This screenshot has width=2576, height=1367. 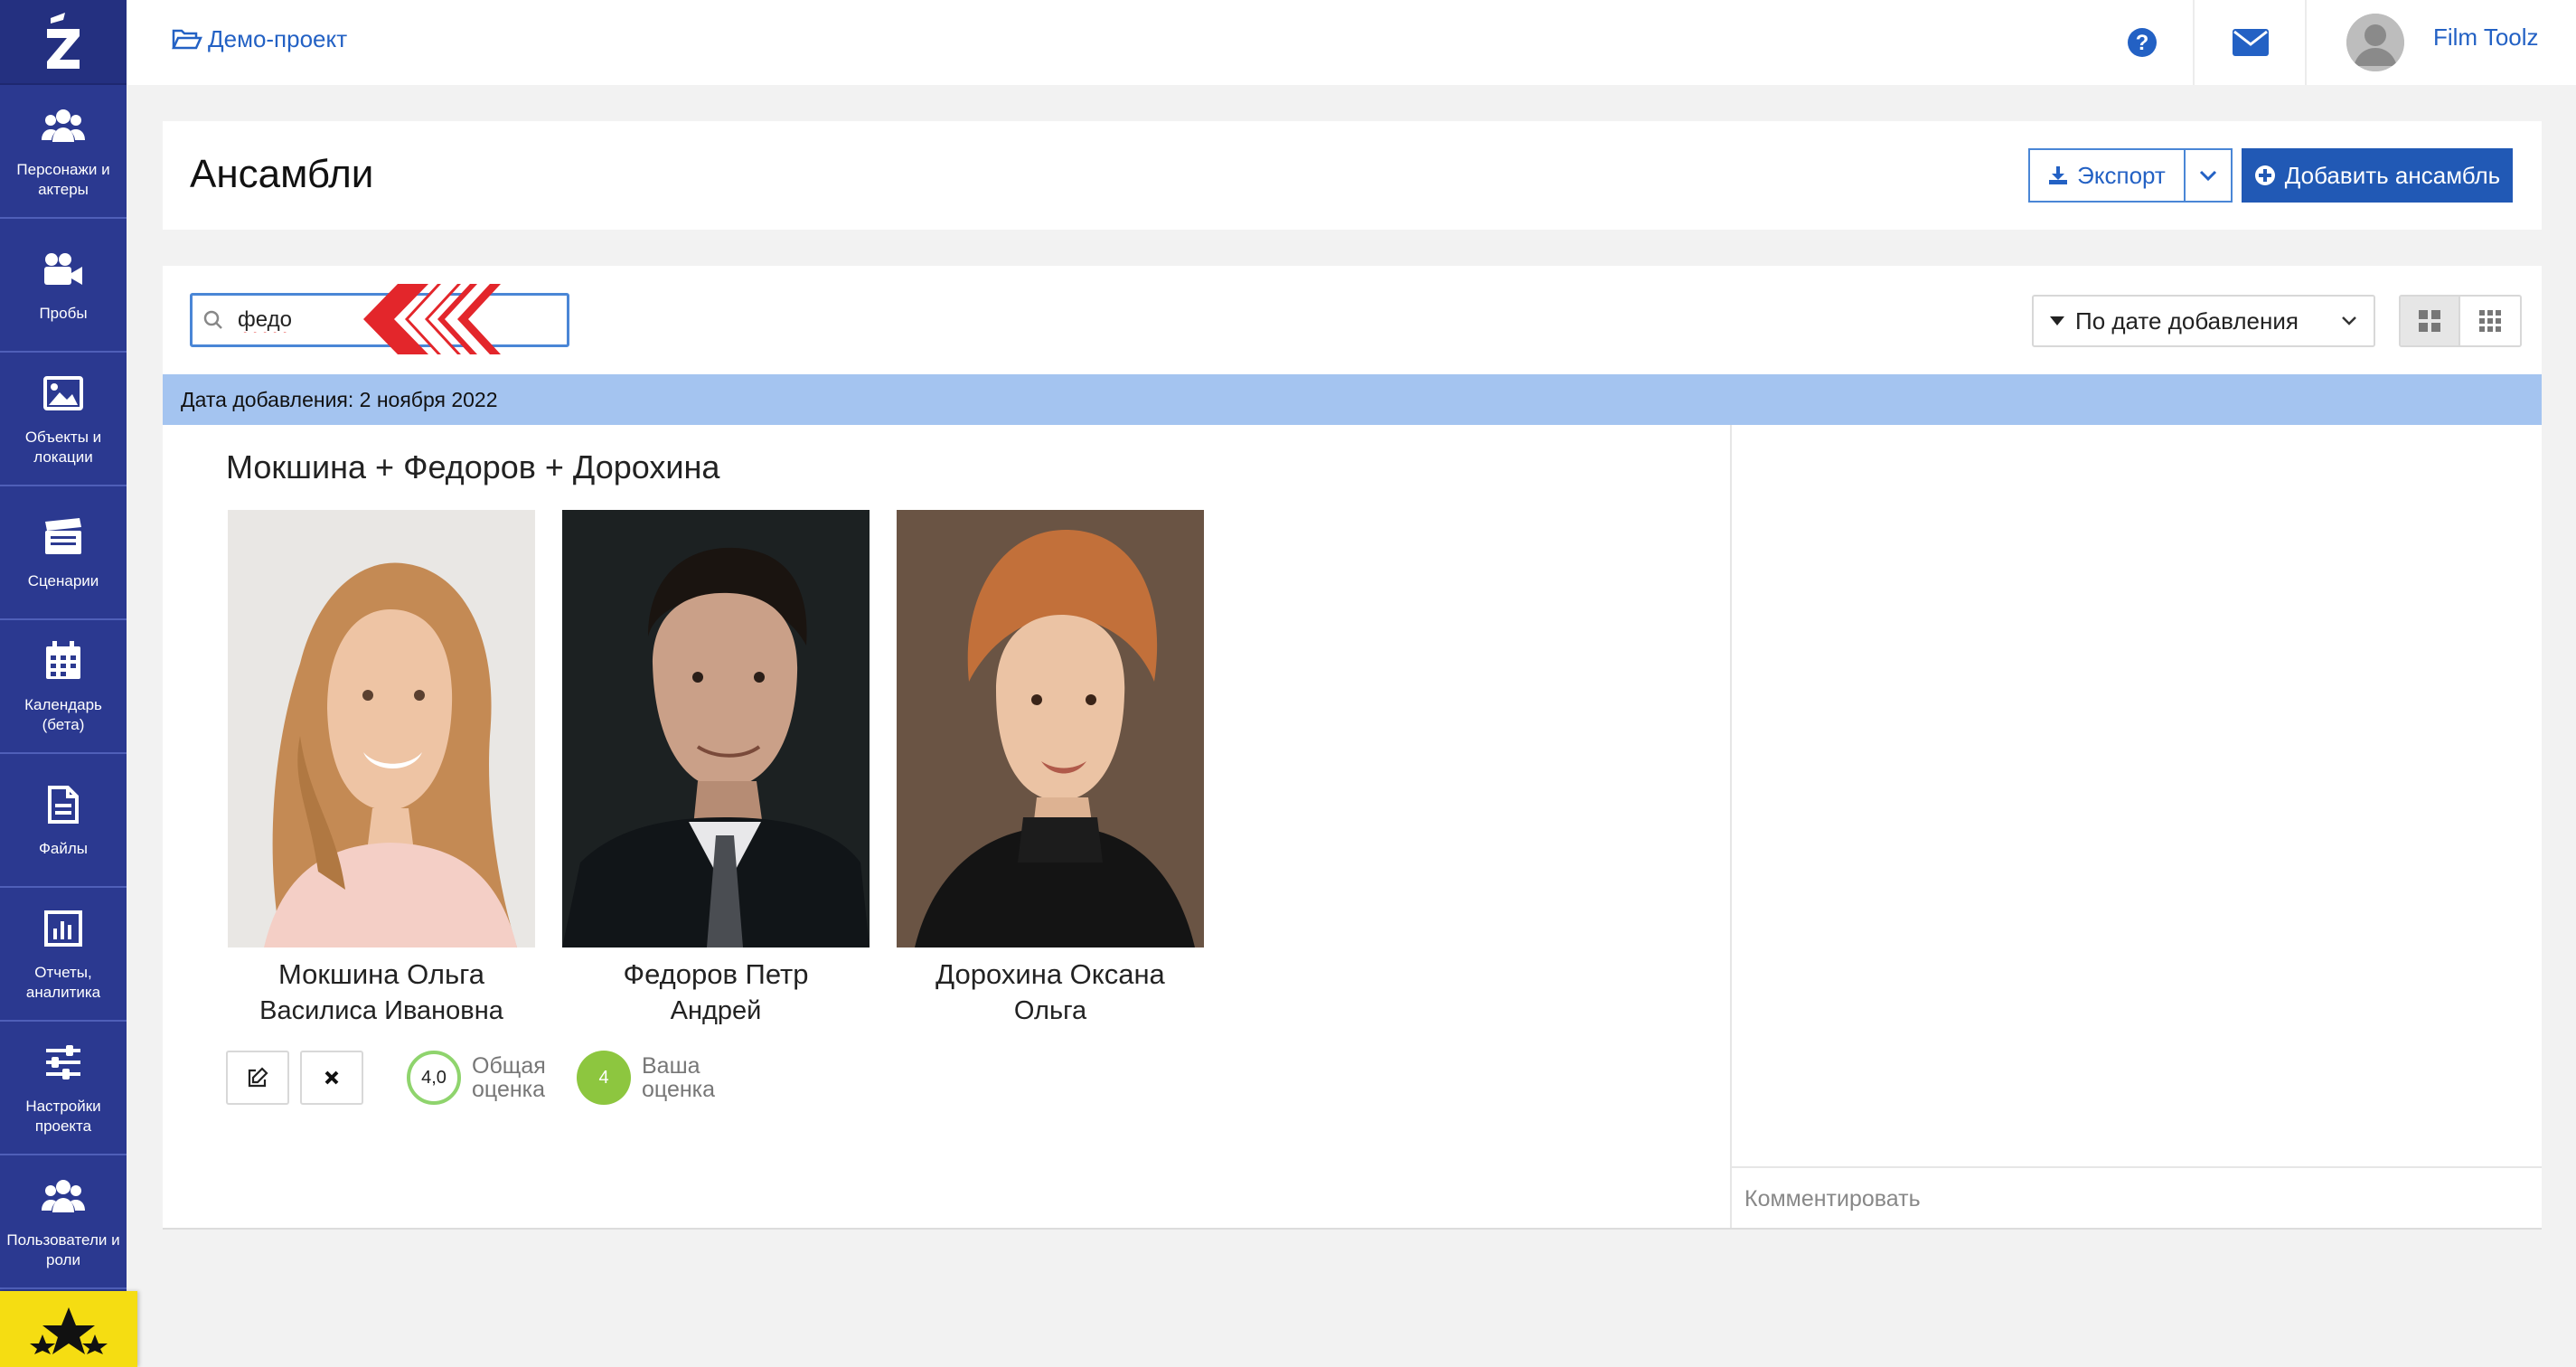 What do you see at coordinates (716, 974) in the screenshot?
I see `actor-name: Федоров Петр` at bounding box center [716, 974].